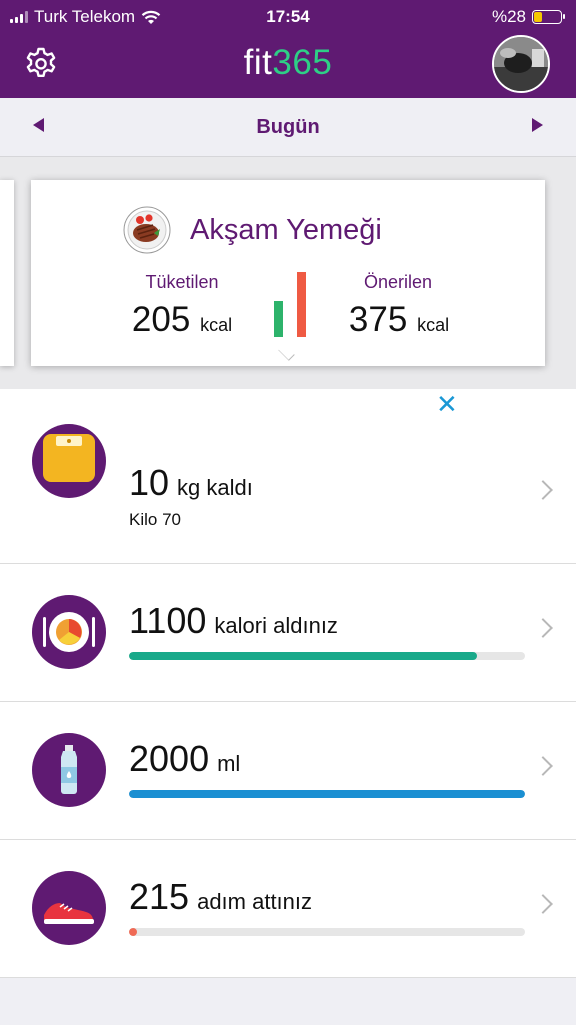  I want to click on steps-value: 215, so click(159, 896).